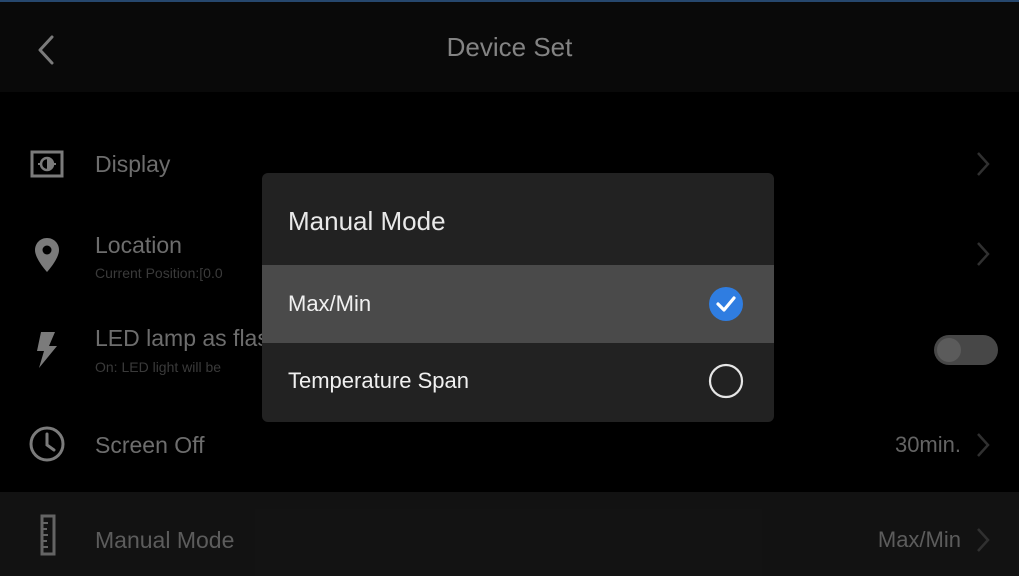 Image resolution: width=1019 pixels, height=576 pixels. Describe the element at coordinates (518, 381) in the screenshot. I see `option-temperature-span: Temperature Span` at that location.